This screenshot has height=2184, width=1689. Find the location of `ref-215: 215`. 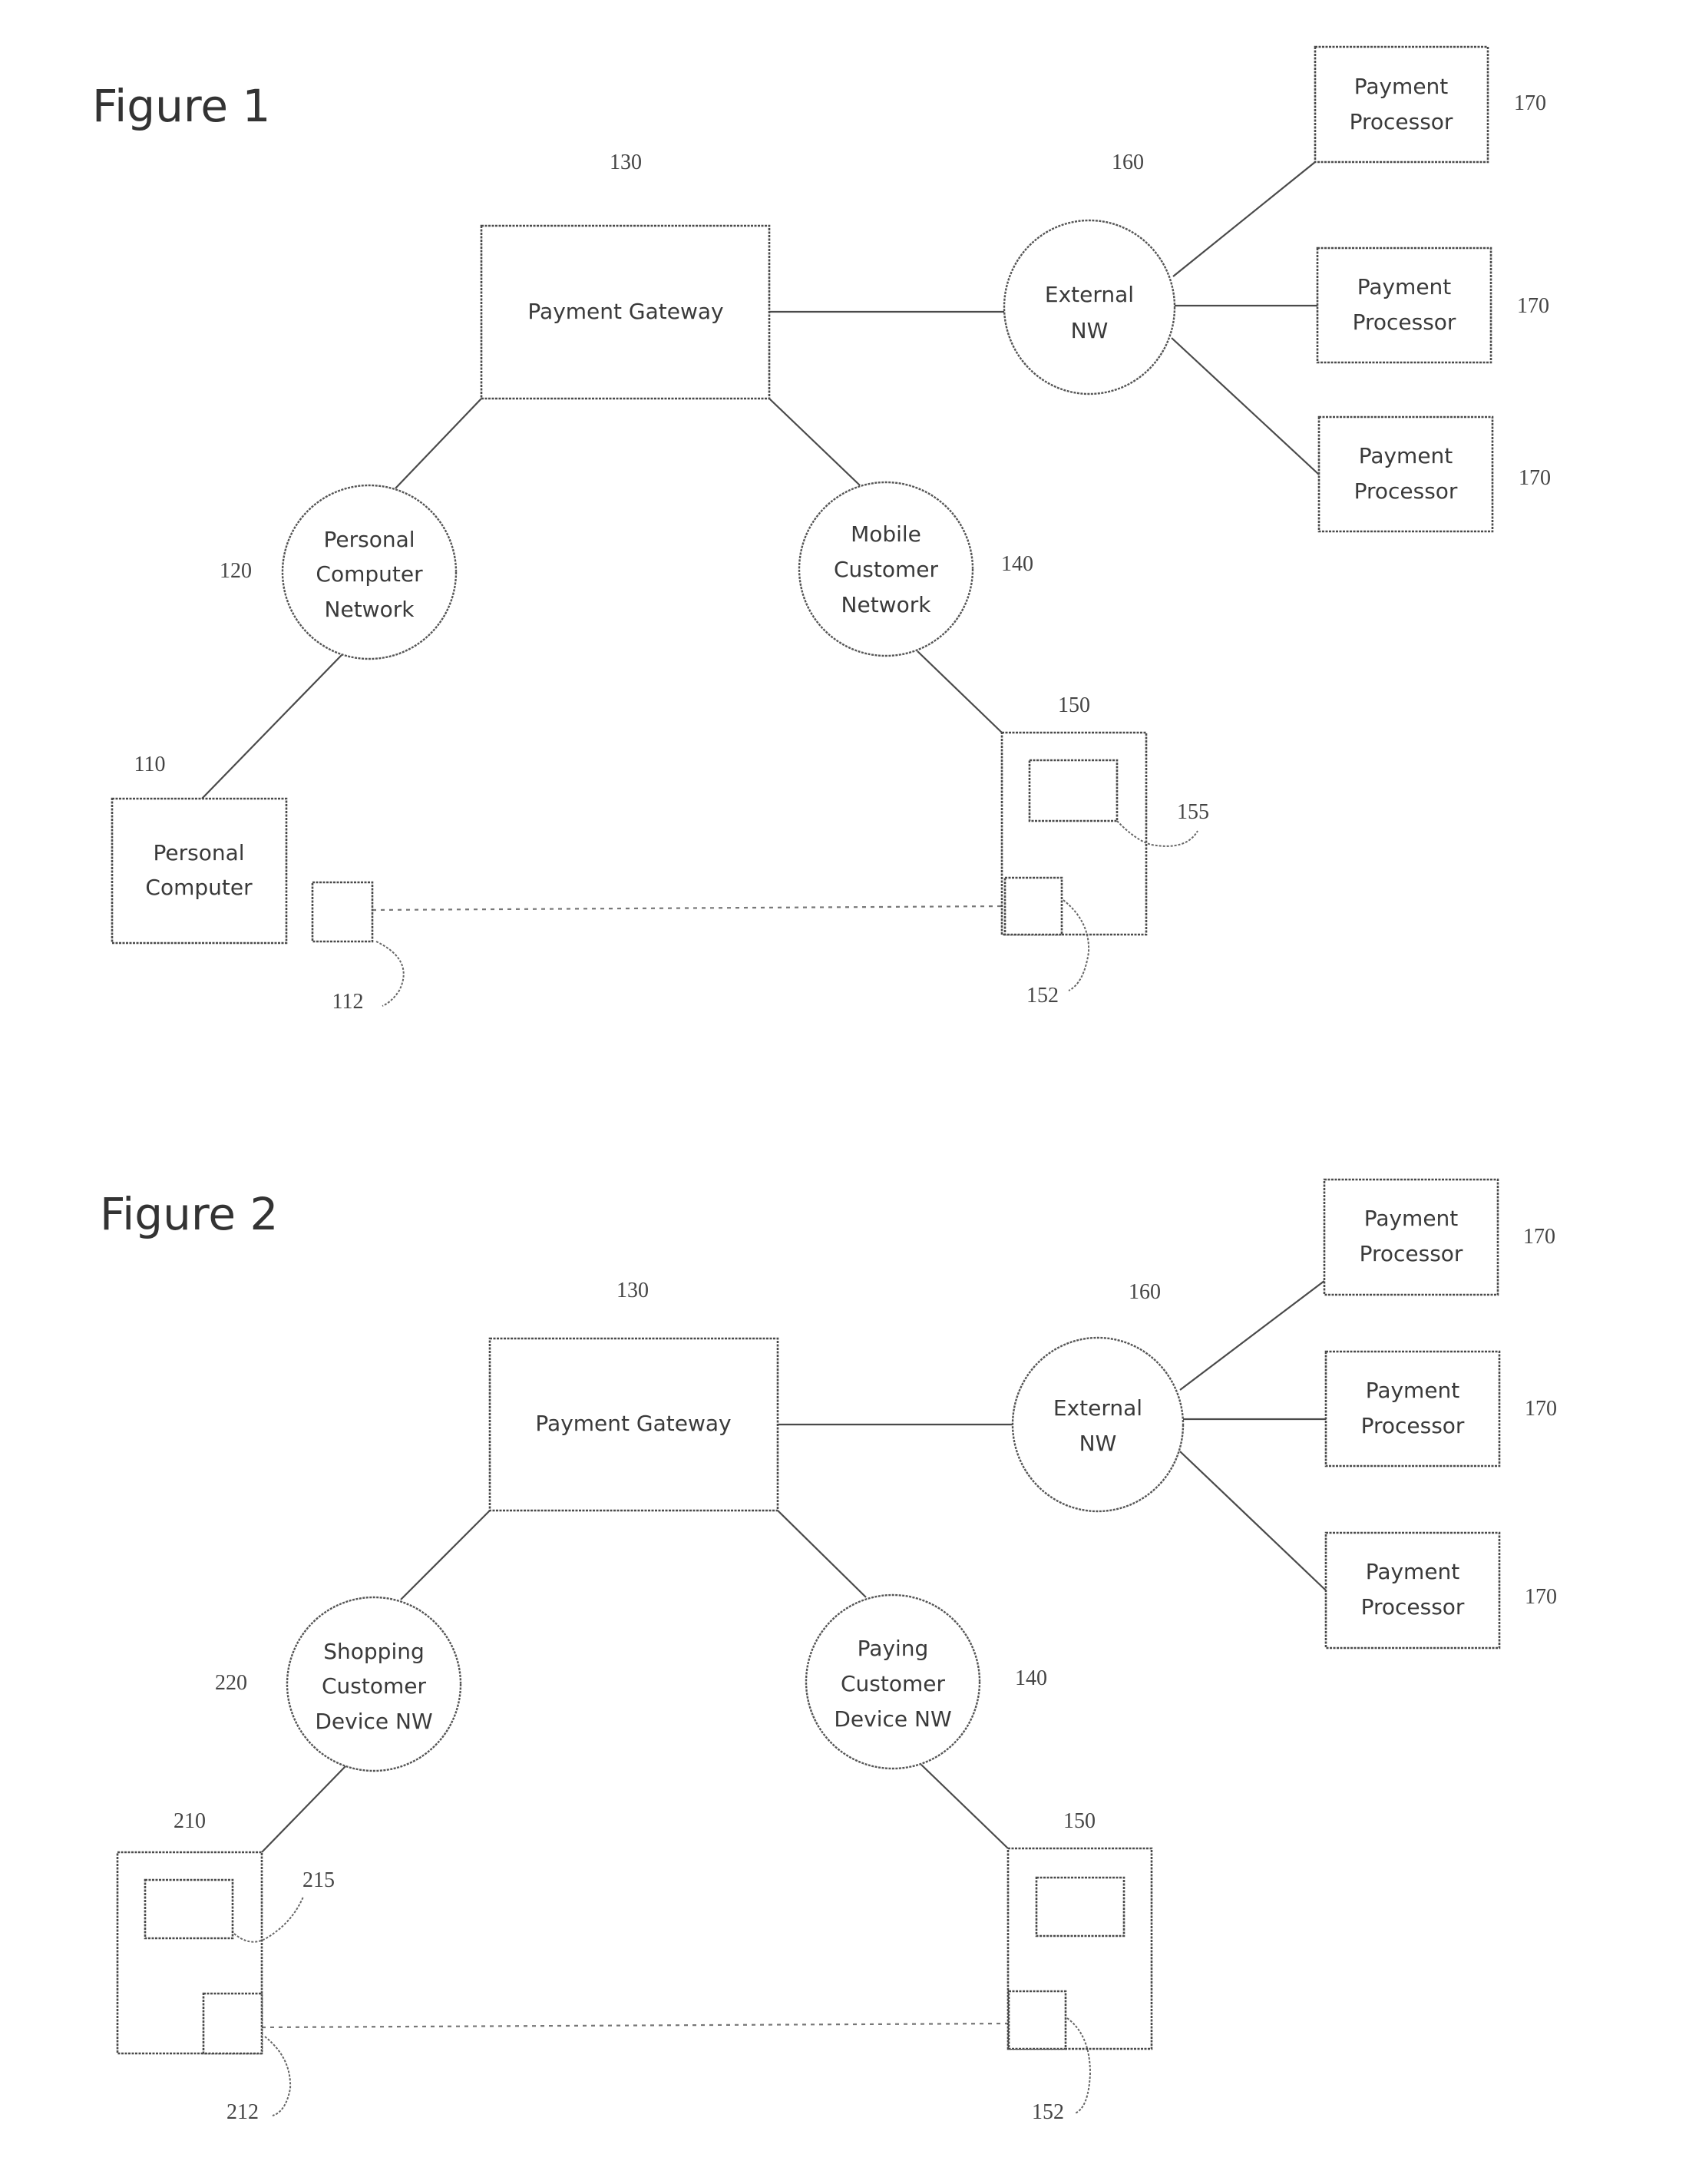

ref-215: 215 is located at coordinates (318, 1880).